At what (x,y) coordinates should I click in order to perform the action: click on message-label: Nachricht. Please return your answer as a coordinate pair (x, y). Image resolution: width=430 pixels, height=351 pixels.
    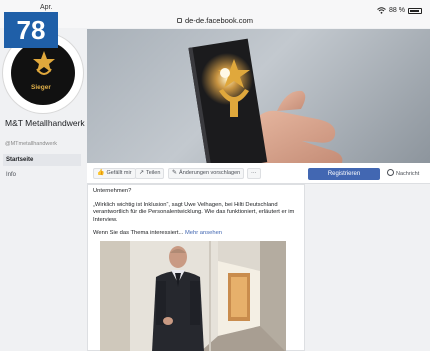
    Looking at the image, I should click on (408, 174).